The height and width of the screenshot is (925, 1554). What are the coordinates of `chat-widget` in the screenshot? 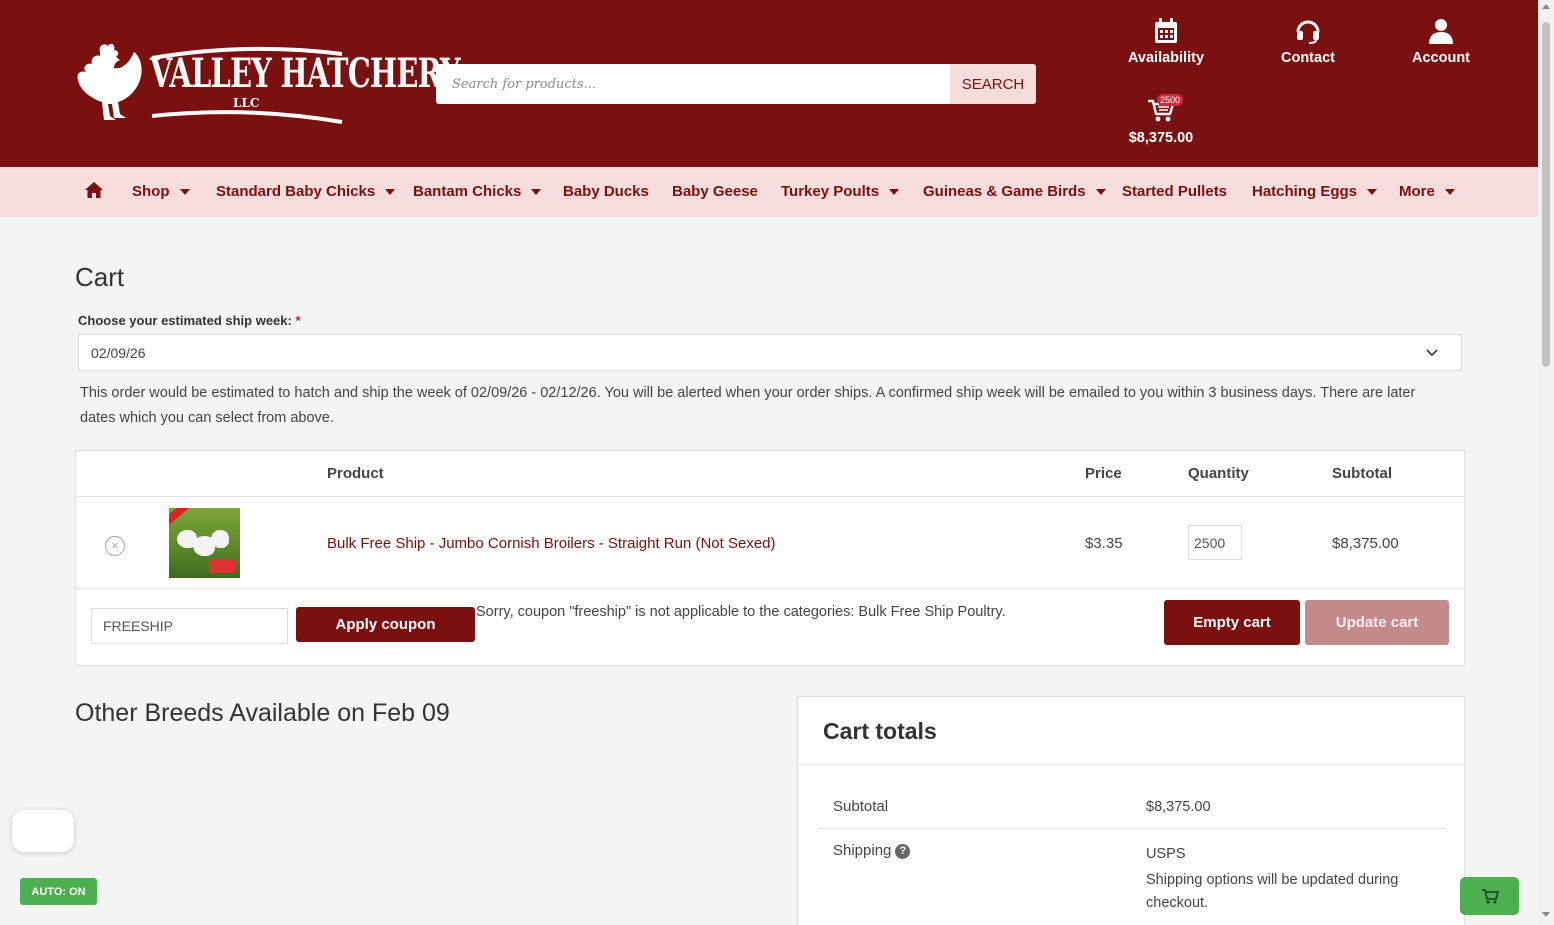 It's located at (43, 831).